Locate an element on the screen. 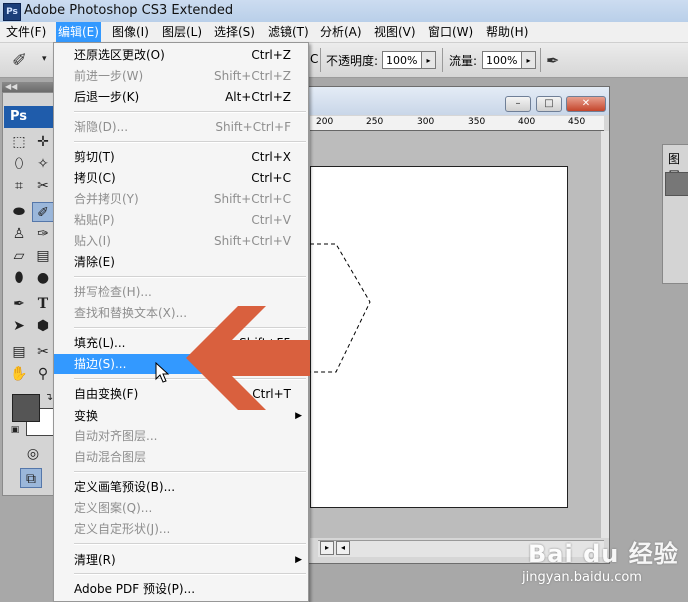 Image resolution: width=688 pixels, height=602 pixels. menu-item-step-backward: 后退一步(K) Alt+Ctrl+Z is located at coordinates (181, 97).